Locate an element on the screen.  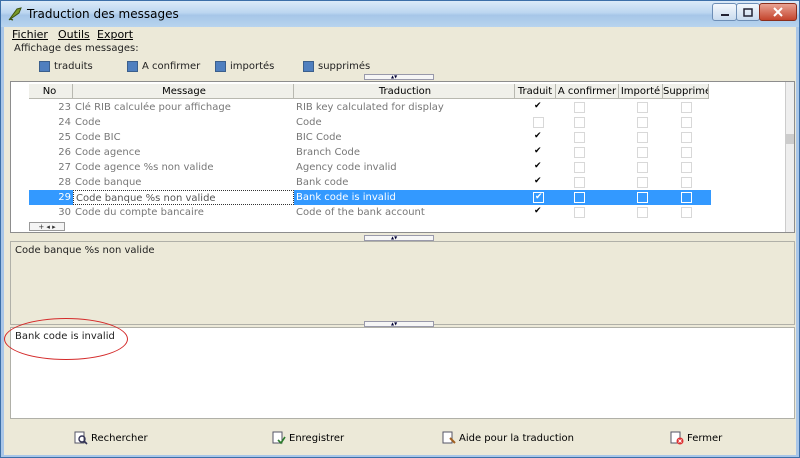
row-number: 29 is located at coordinates (51, 197).